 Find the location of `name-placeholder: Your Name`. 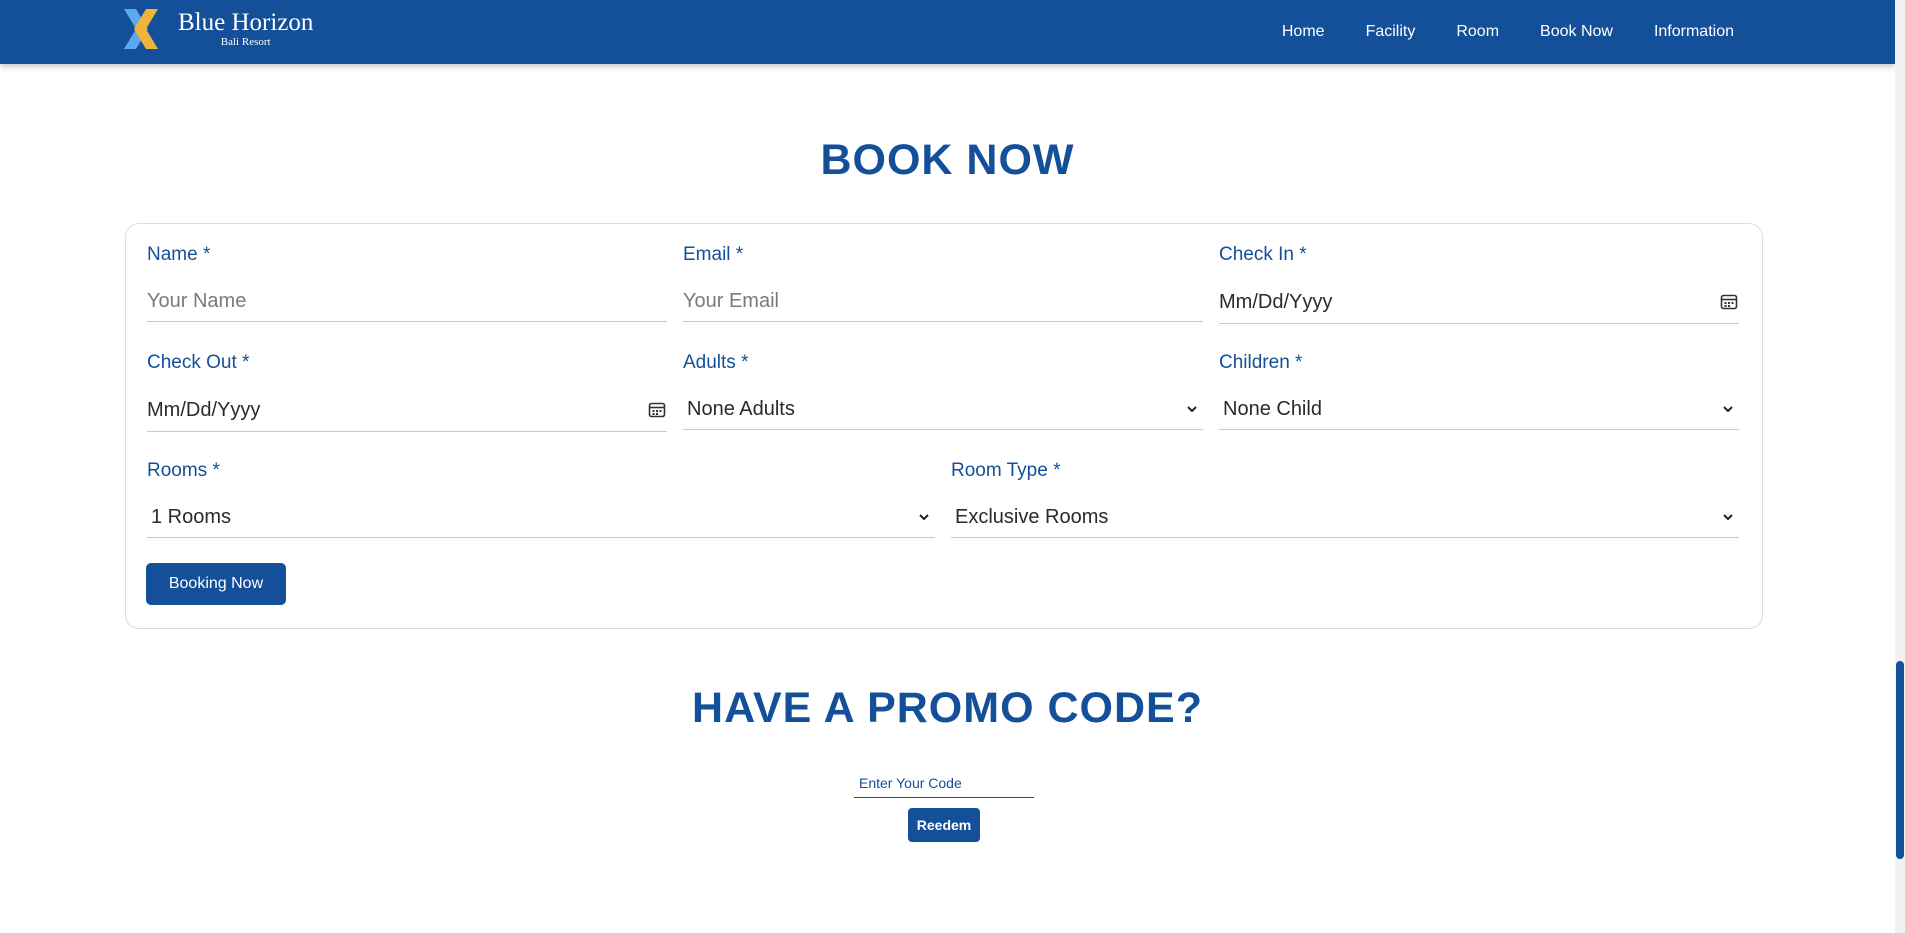

name-placeholder: Your Name is located at coordinates (197, 301).